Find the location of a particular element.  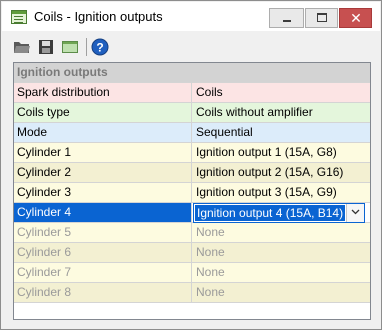

selected-value: Ignition output 4 (15A, B14) is located at coordinates (270, 213).